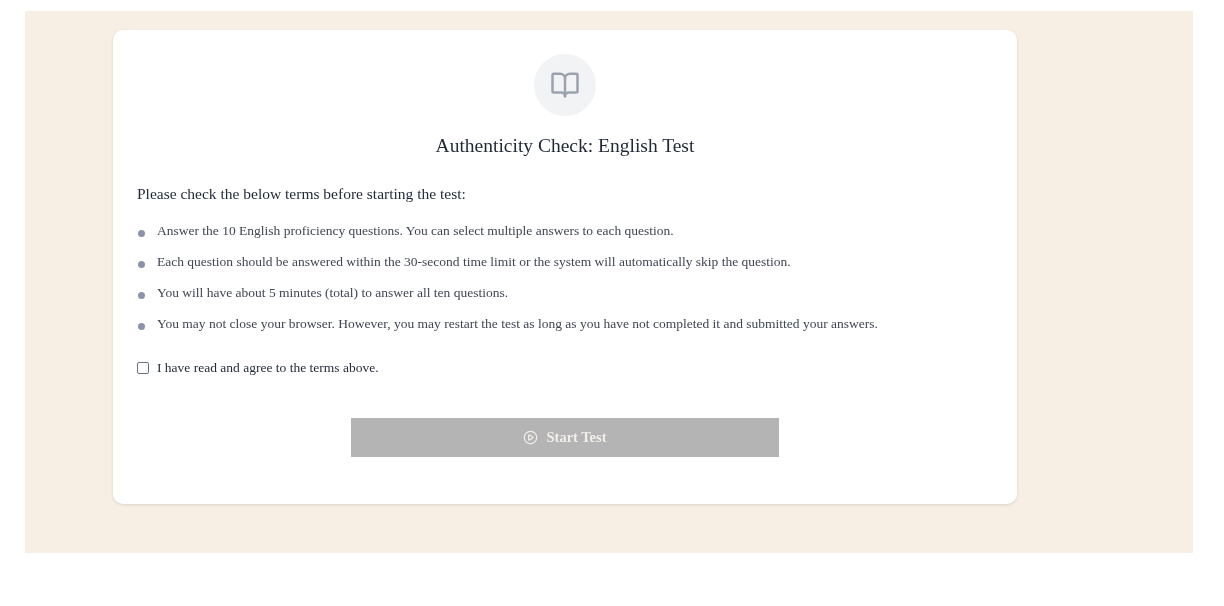 This screenshot has height=606, width=1224. I want to click on agree-label: I have read and agree to the terms above., so click(268, 368).